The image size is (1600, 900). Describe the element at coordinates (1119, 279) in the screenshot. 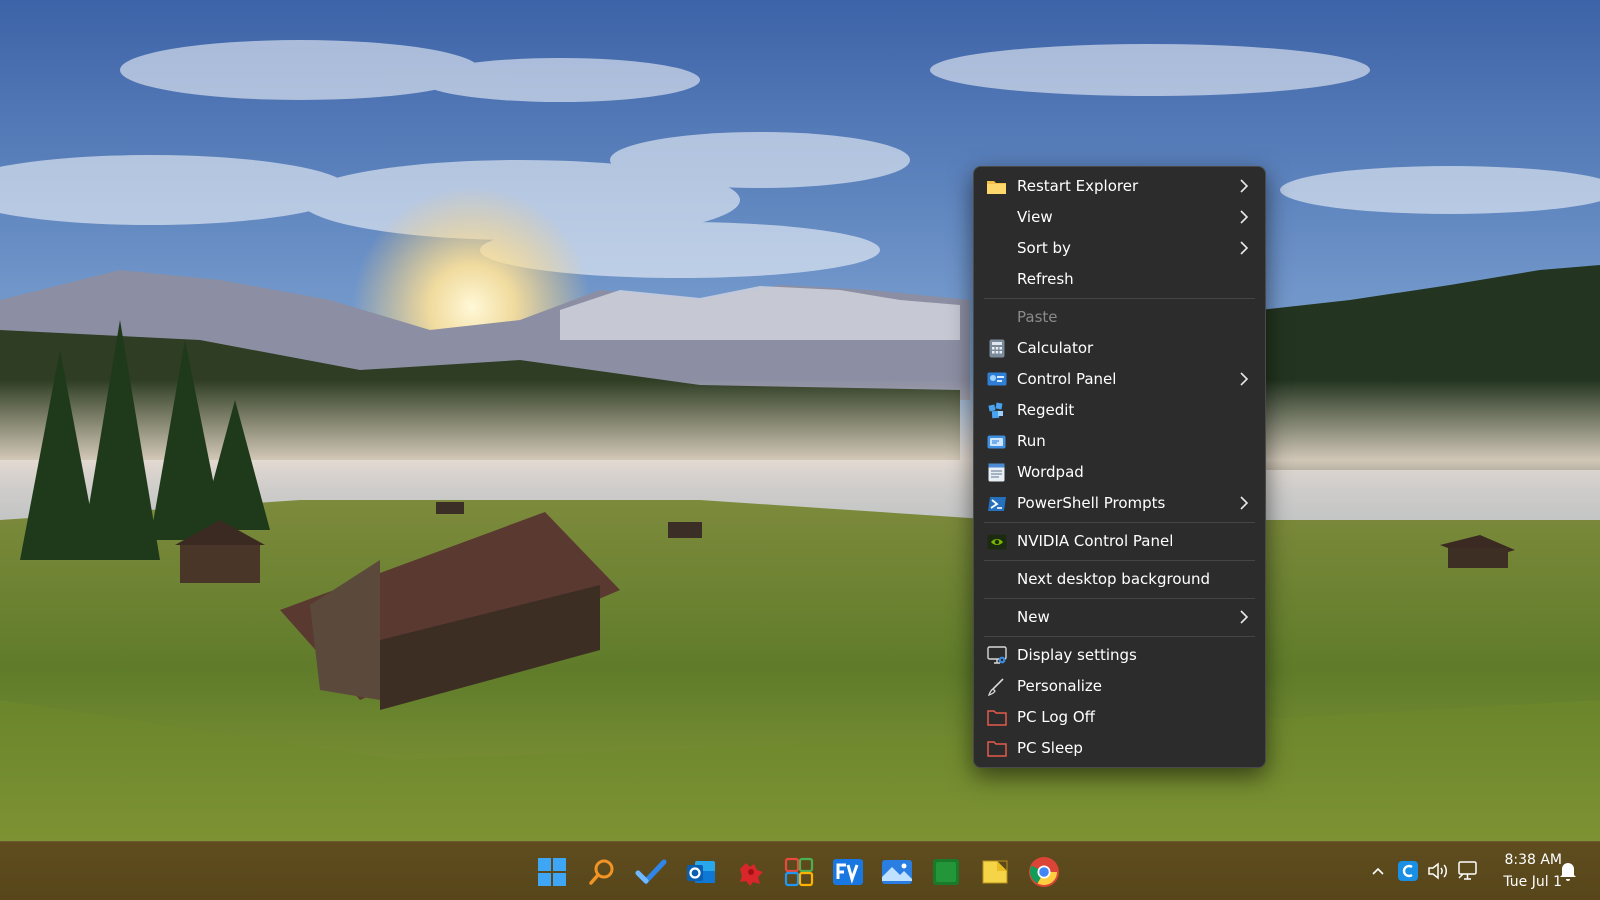

I see `menu-item-refresh: Refresh` at that location.